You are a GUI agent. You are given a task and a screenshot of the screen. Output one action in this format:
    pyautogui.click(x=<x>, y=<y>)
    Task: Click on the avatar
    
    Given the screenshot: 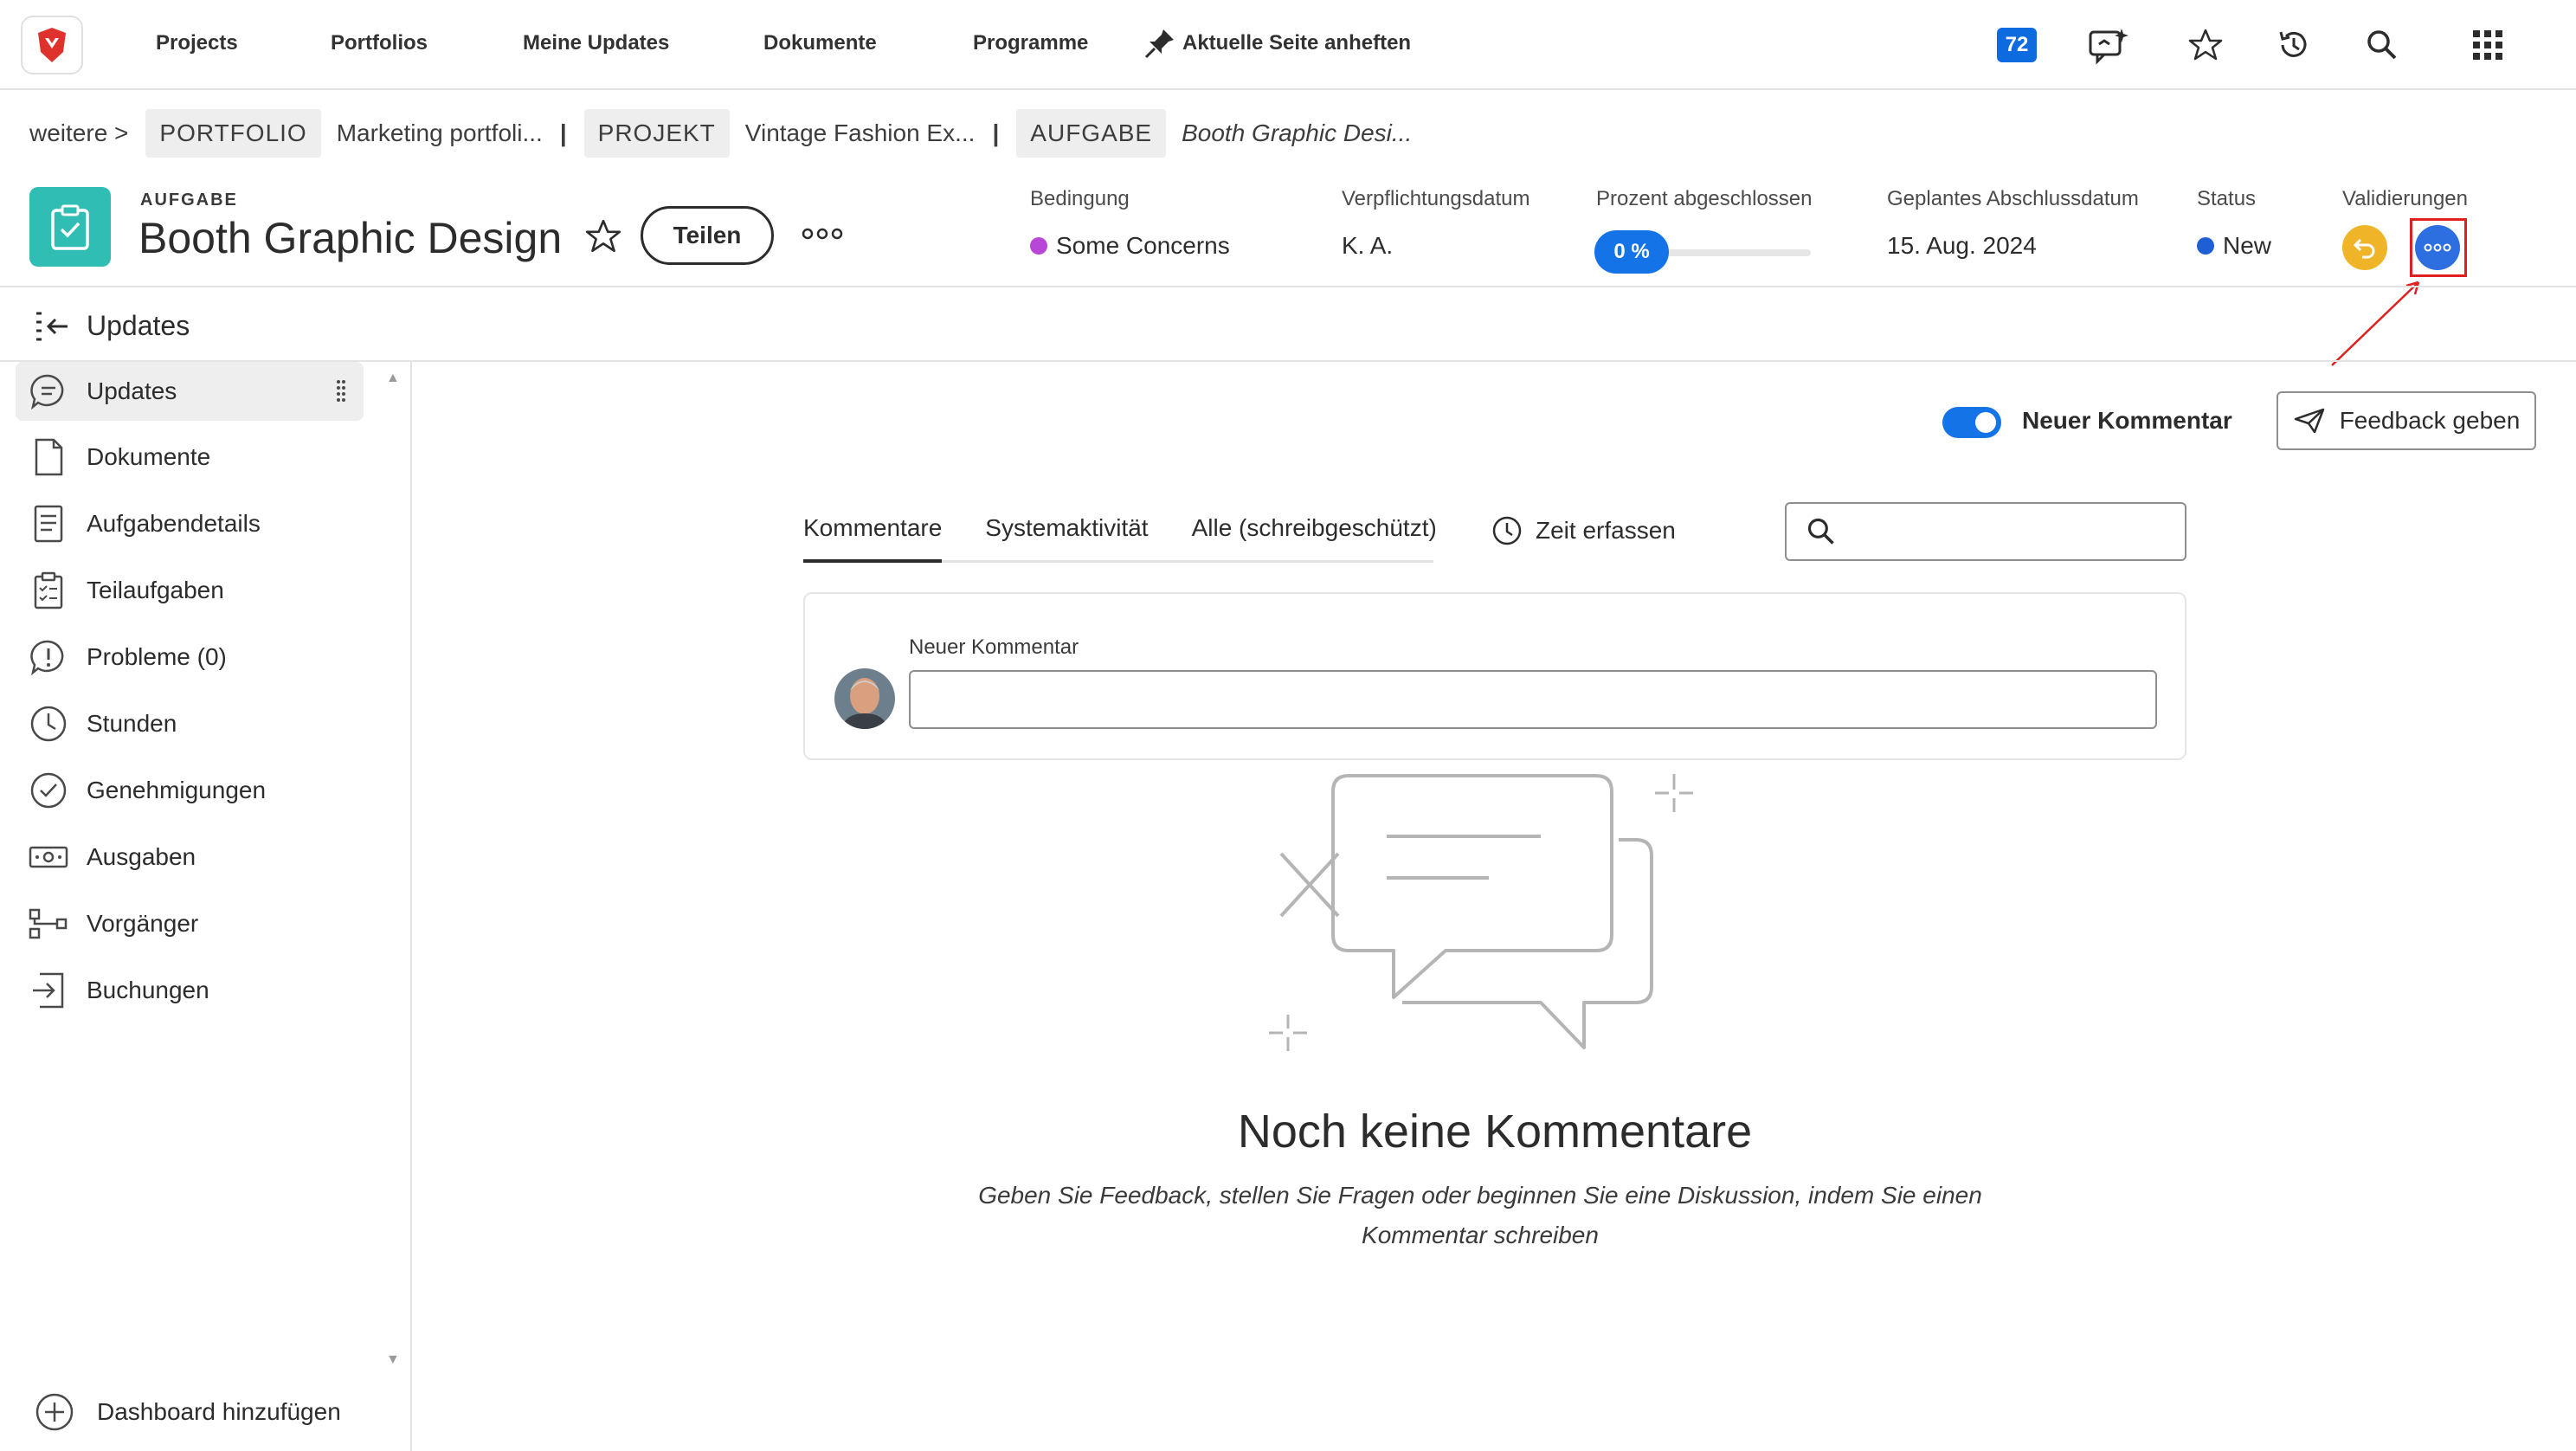 What is the action you would take?
    pyautogui.click(x=864, y=698)
    